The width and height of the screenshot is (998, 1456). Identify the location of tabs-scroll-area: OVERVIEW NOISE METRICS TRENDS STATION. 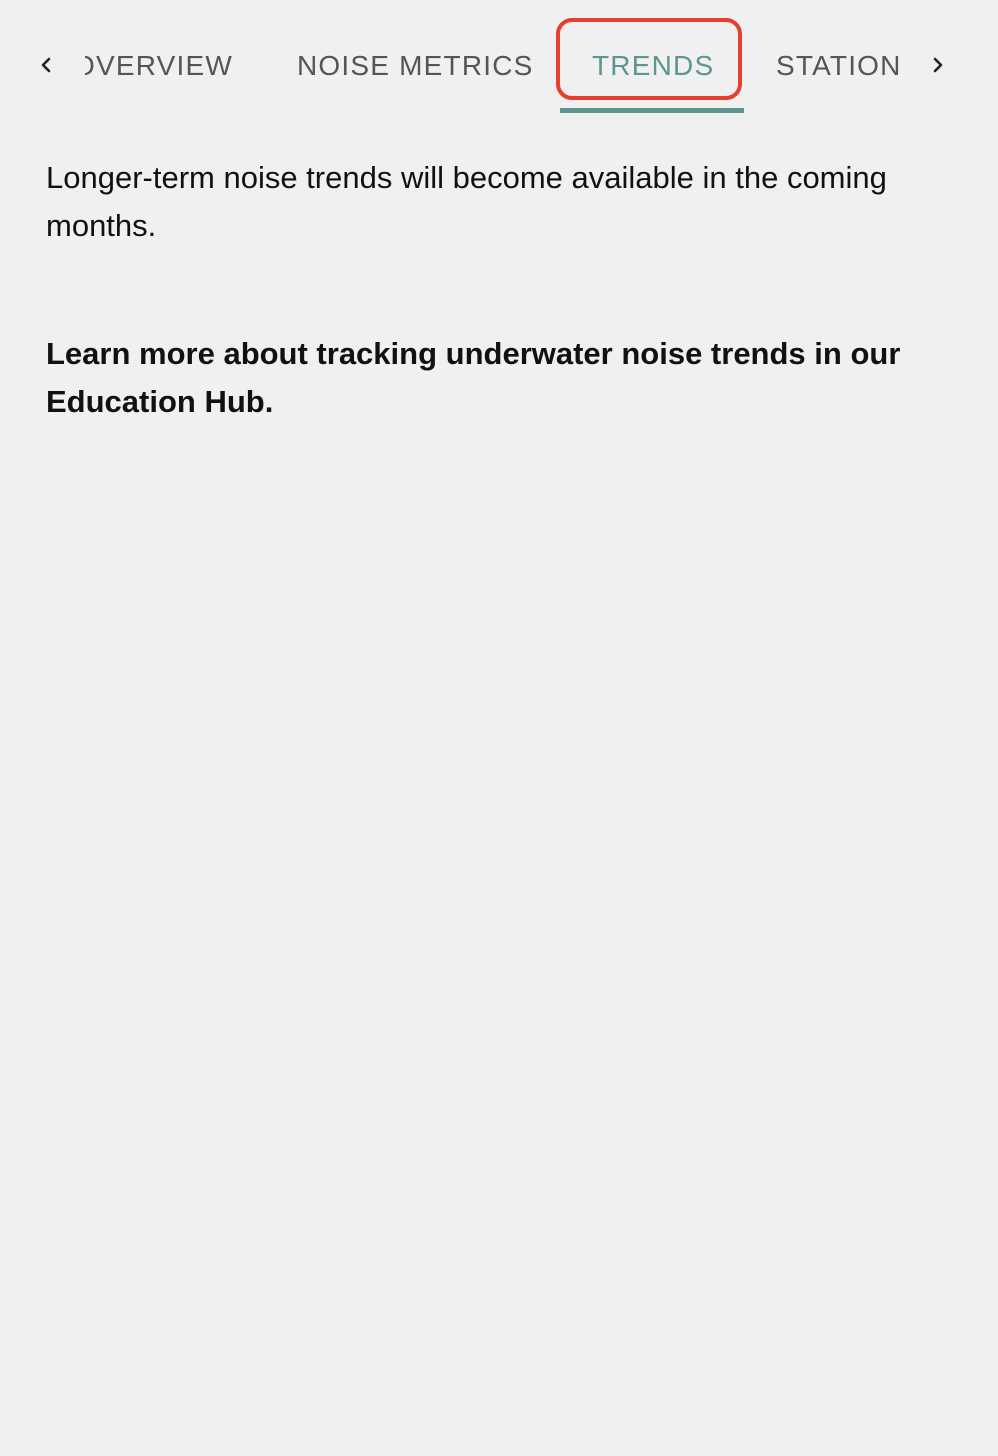
(495, 65).